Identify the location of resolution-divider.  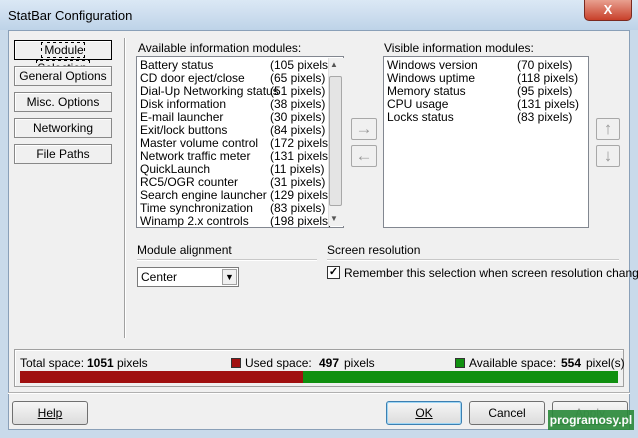
(473, 260).